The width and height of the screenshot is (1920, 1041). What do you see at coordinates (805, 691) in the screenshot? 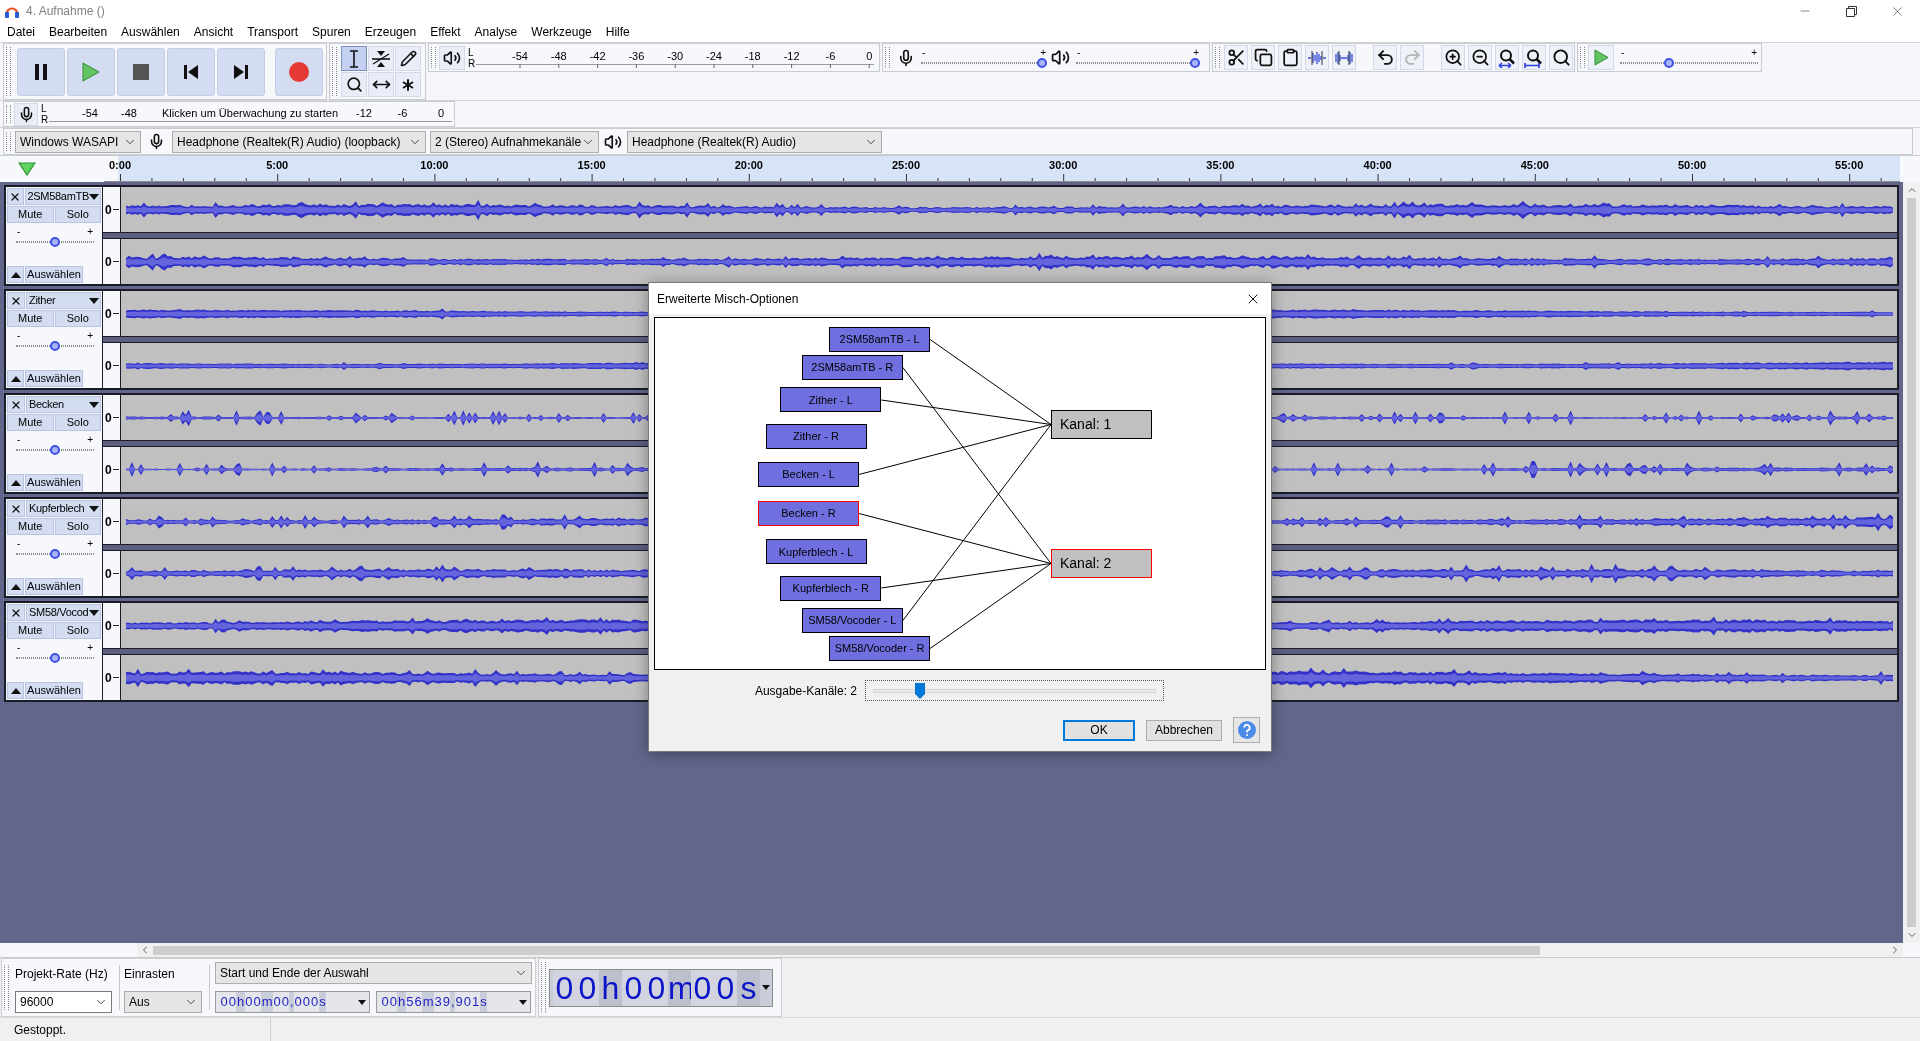
I see `output-channels-label: Ausgabe-Kanäle: 2` at bounding box center [805, 691].